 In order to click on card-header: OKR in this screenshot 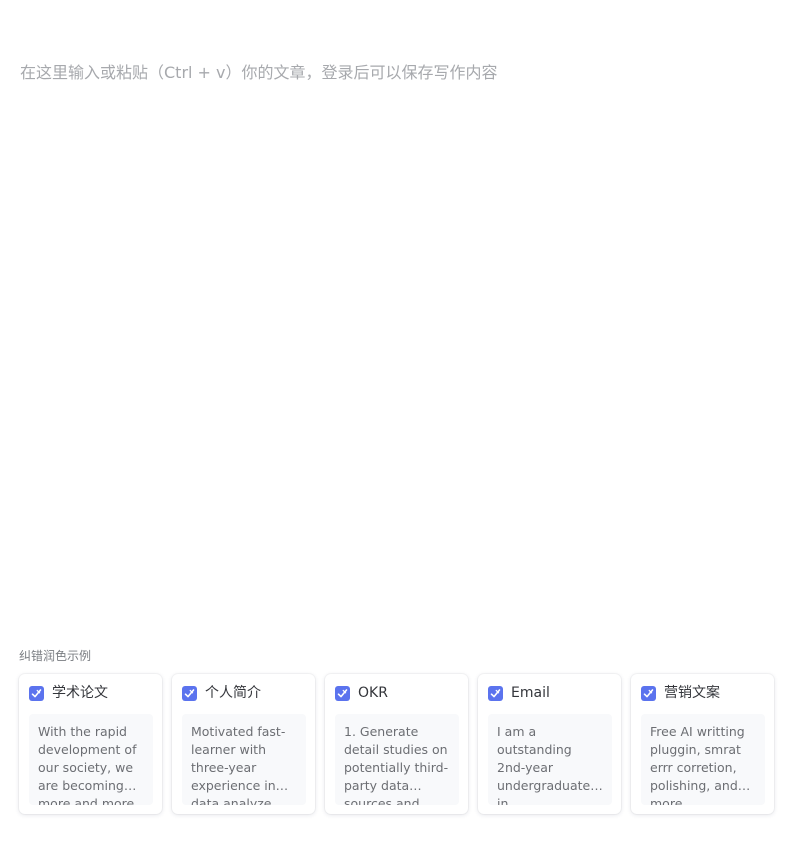, I will do `click(397, 693)`.